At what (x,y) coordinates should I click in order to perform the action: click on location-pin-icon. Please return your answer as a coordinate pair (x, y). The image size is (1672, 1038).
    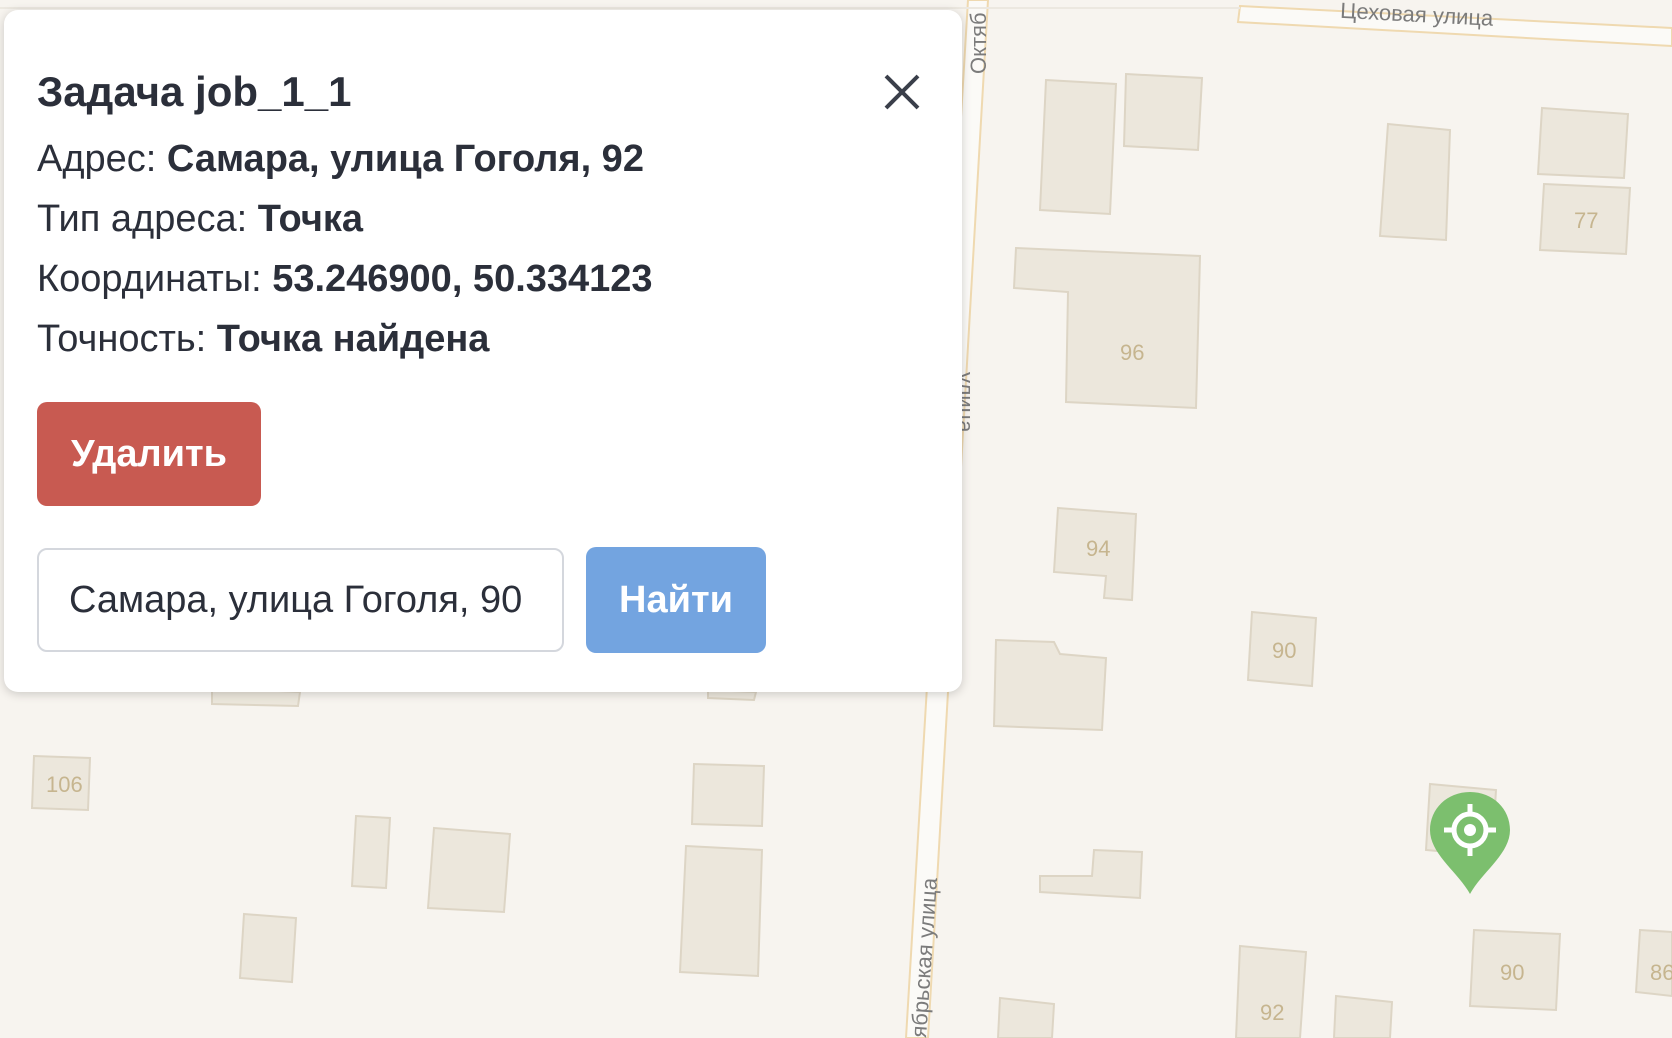
    Looking at the image, I should click on (1470, 843).